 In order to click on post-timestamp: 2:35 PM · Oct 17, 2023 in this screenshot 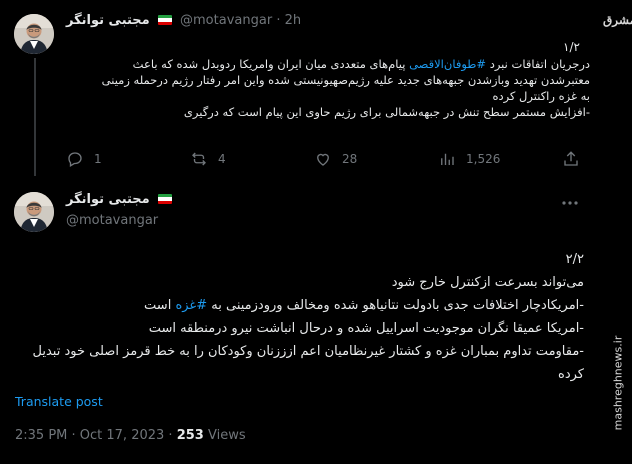, I will do `click(89, 435)`.